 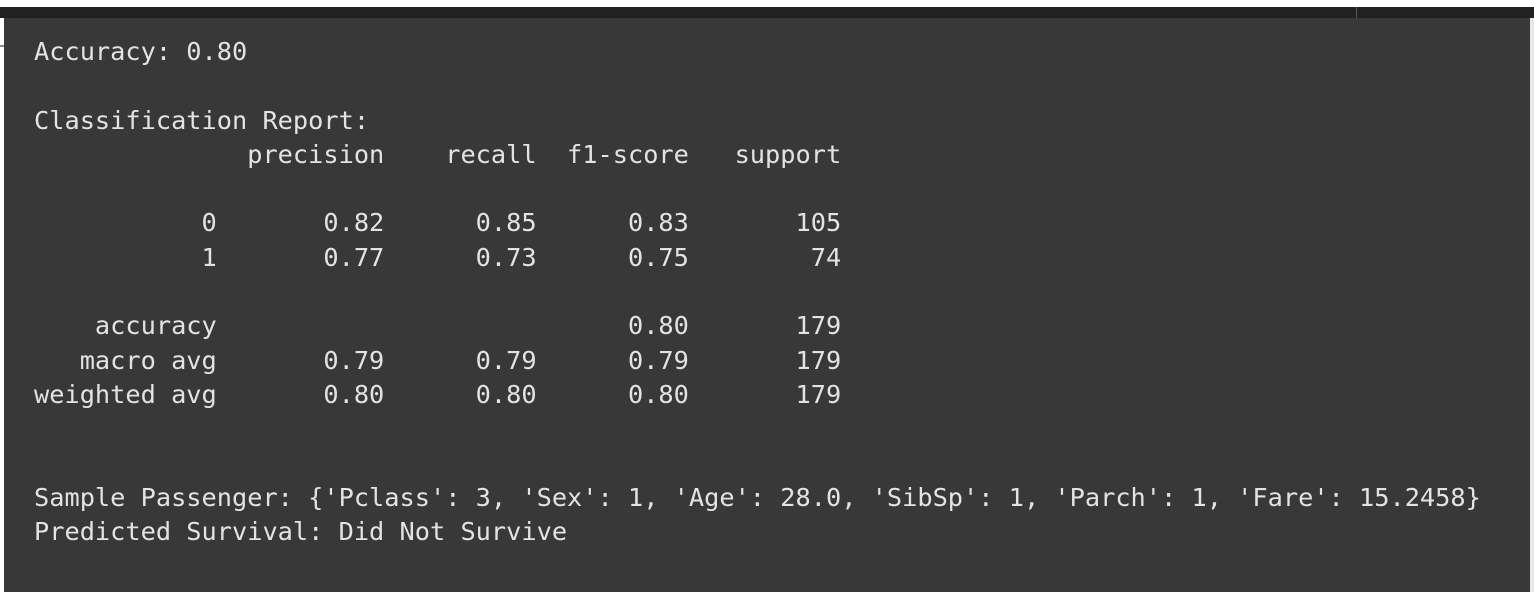 What do you see at coordinates (2, 46) in the screenshot?
I see `output-gutter-marker` at bounding box center [2, 46].